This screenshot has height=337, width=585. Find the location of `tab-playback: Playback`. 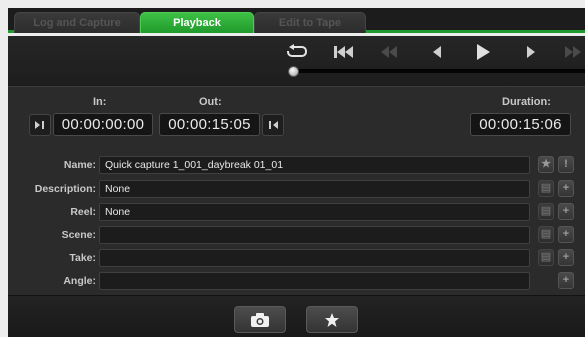

tab-playback: Playback is located at coordinates (197, 22).